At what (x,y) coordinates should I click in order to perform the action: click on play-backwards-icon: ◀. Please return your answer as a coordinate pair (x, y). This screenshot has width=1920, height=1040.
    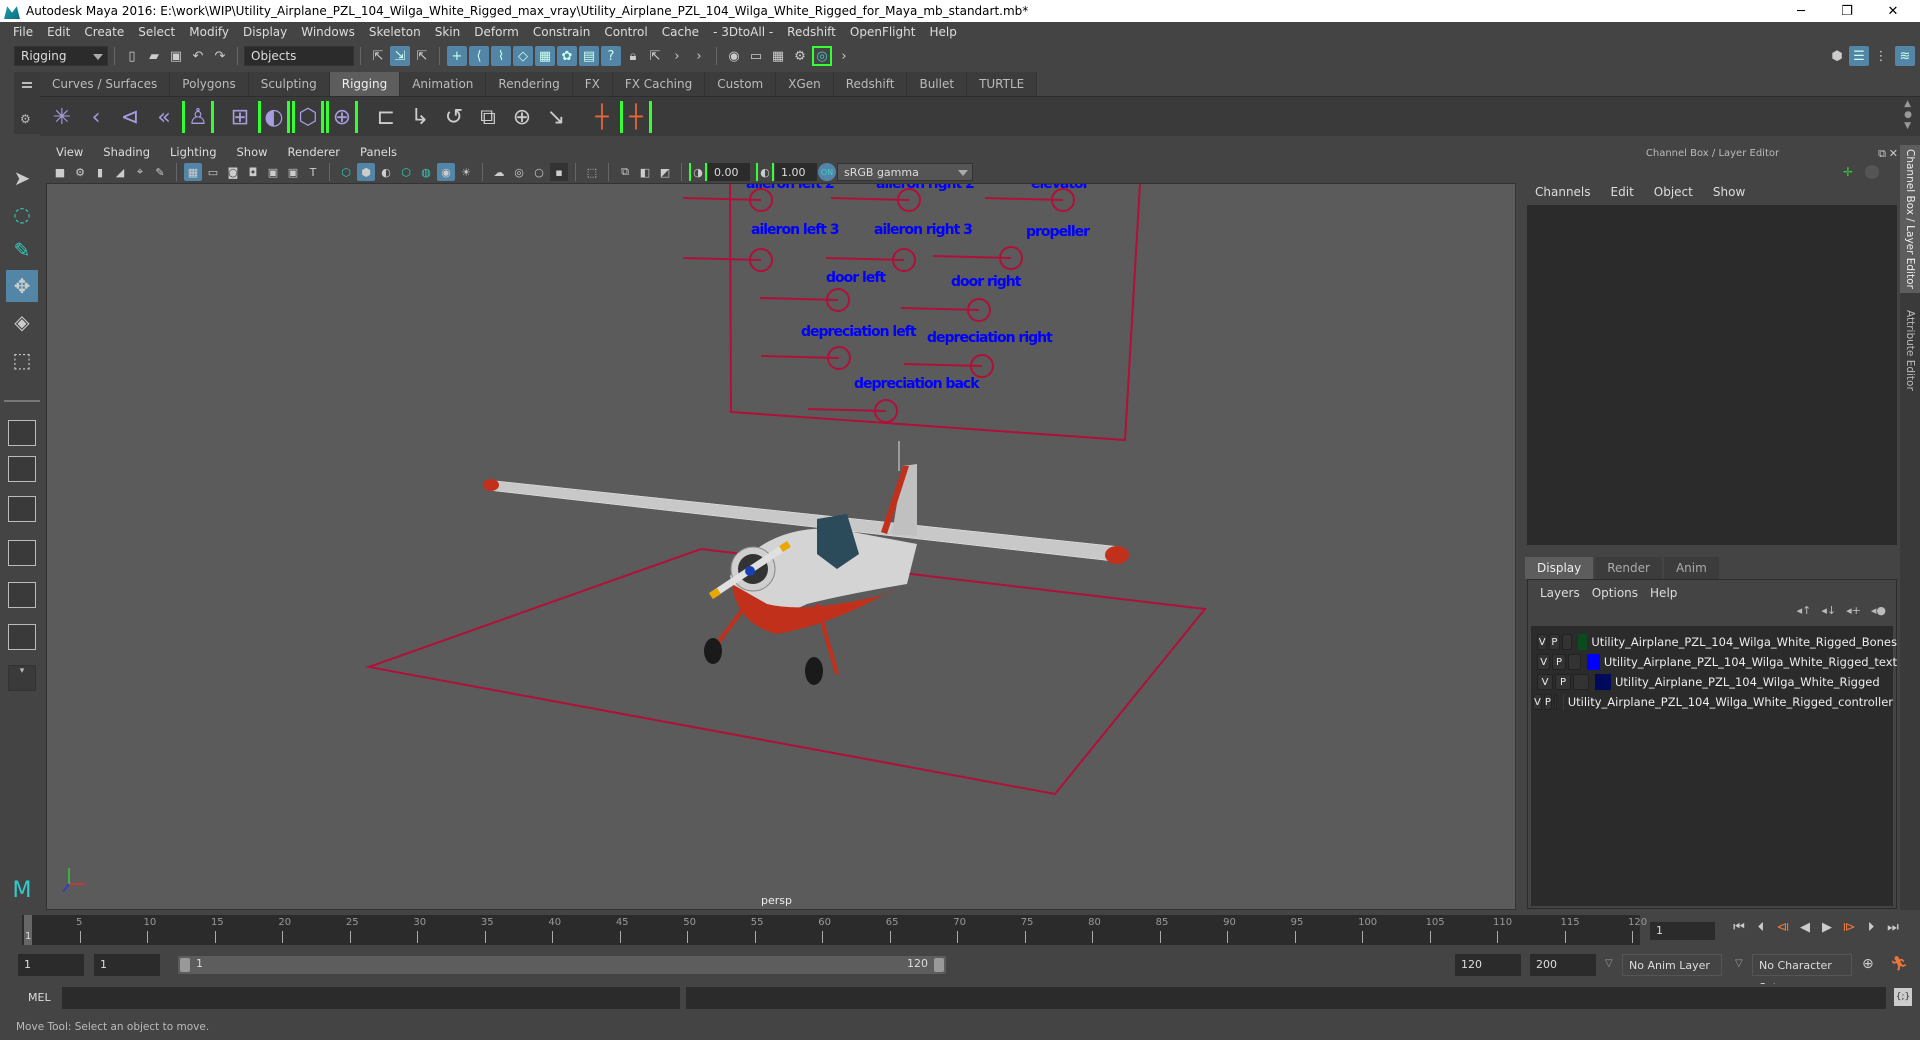
    Looking at the image, I should click on (1805, 927).